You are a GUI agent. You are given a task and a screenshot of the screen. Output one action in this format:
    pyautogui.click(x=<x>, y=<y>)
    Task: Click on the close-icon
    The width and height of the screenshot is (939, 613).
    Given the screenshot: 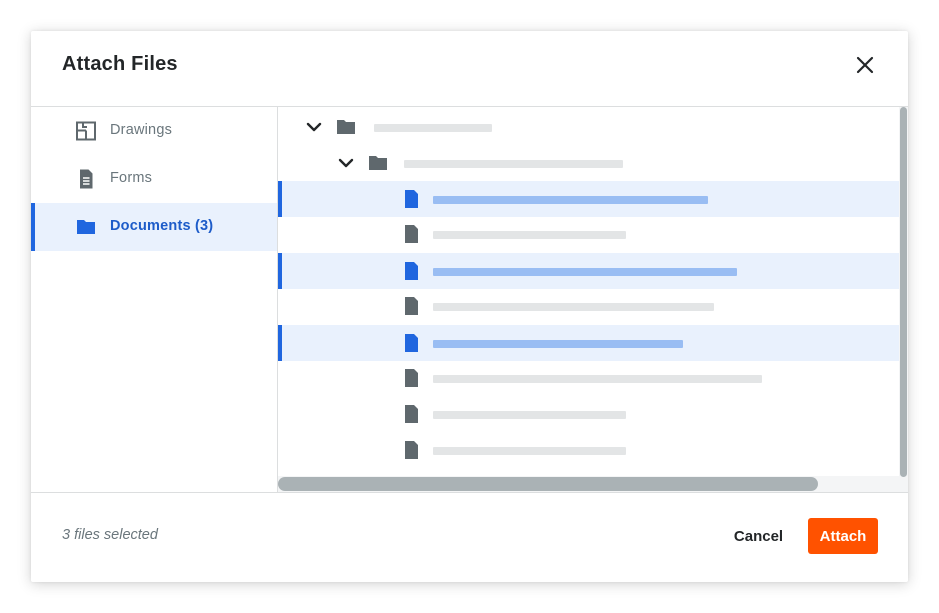 What is the action you would take?
    pyautogui.click(x=865, y=65)
    